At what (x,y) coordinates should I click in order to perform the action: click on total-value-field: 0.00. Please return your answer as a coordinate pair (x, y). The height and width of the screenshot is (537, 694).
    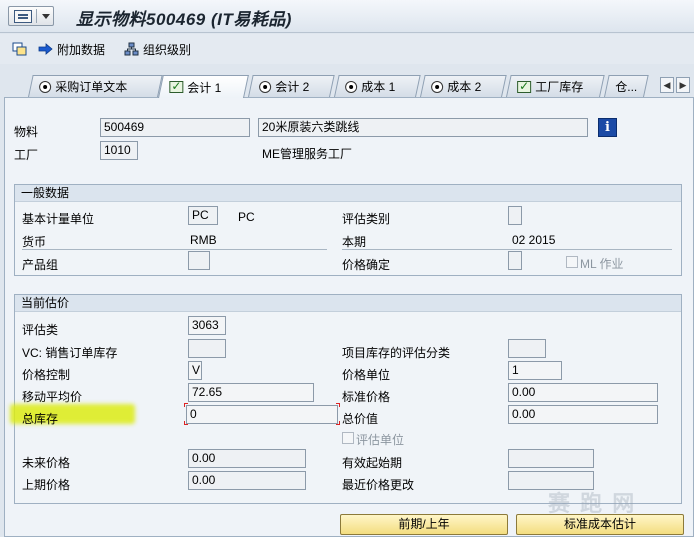
    Looking at the image, I should click on (583, 414).